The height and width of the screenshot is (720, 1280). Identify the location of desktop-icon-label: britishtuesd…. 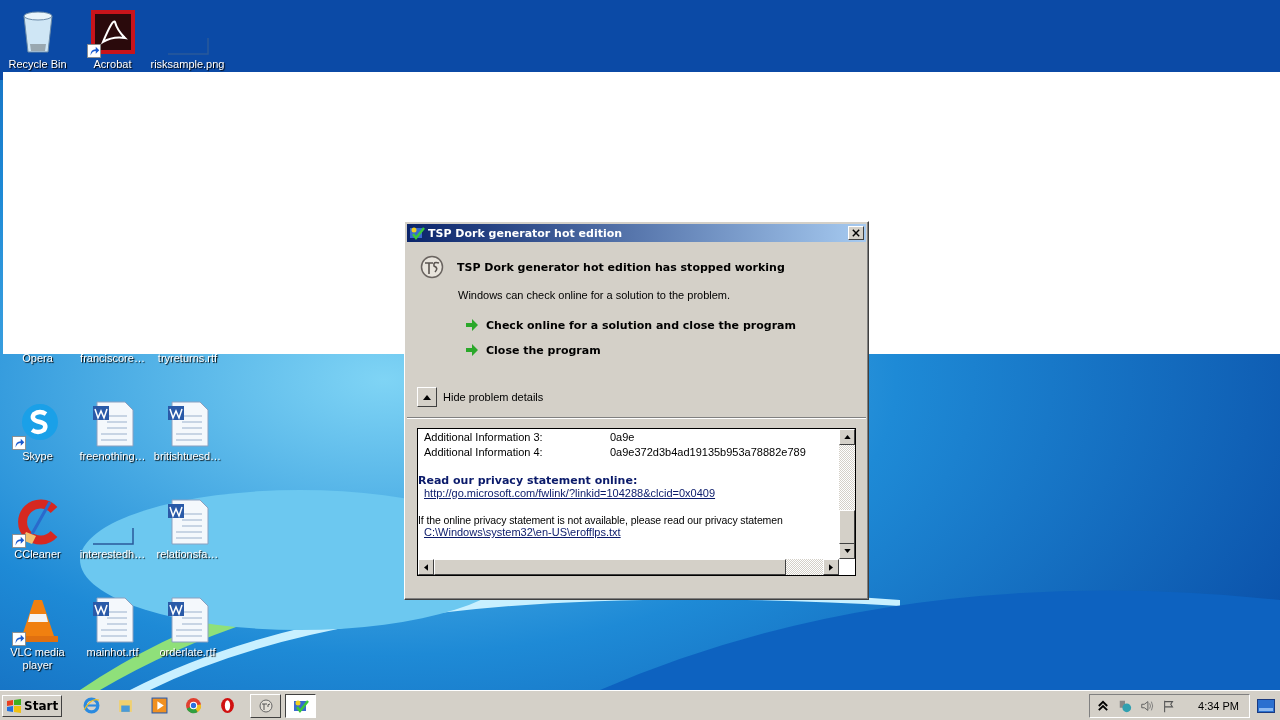
(187, 456).